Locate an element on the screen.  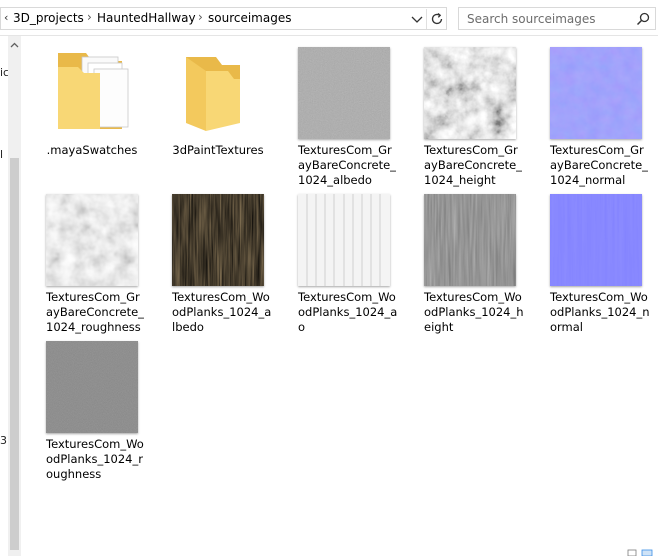
folder-with-documents-icon is located at coordinates (94, 91).